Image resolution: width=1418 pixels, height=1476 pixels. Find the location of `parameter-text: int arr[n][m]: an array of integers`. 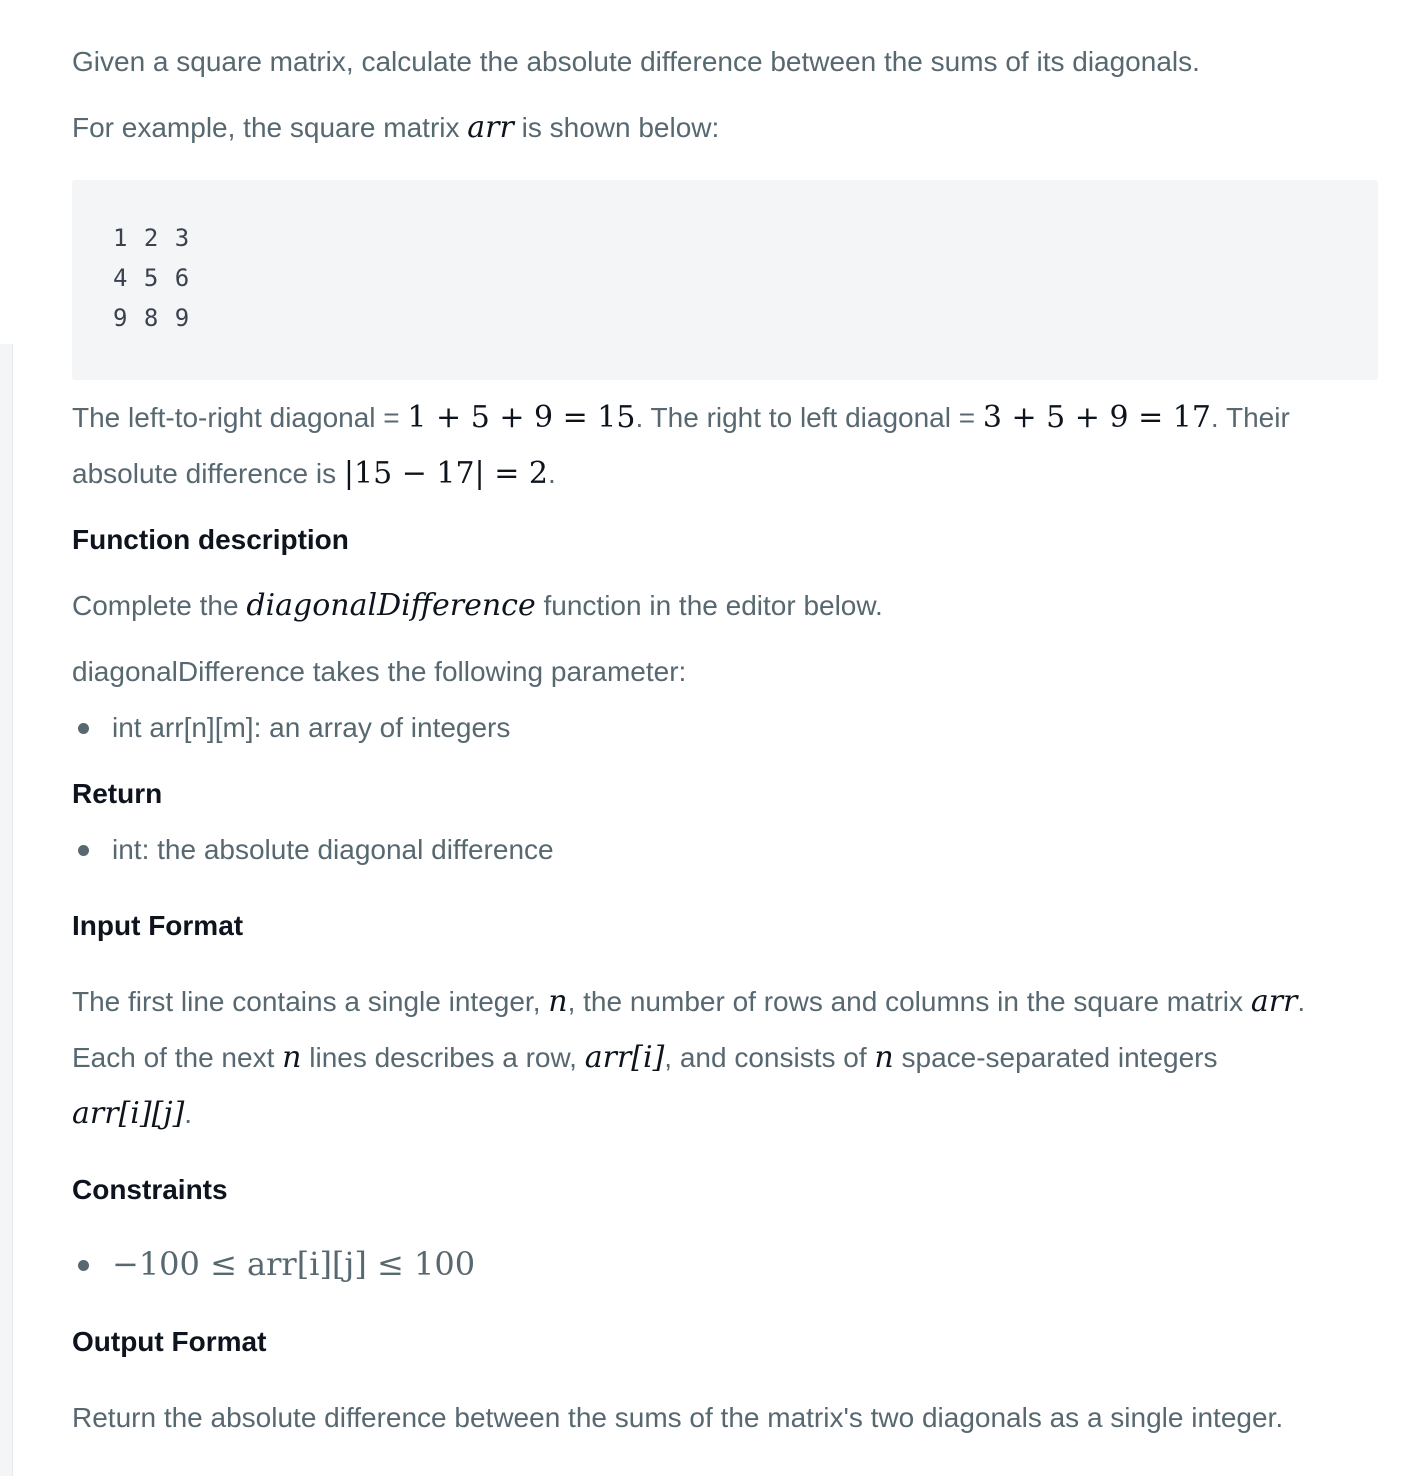

parameter-text: int arr[n][m]: an array of integers is located at coordinates (311, 727).